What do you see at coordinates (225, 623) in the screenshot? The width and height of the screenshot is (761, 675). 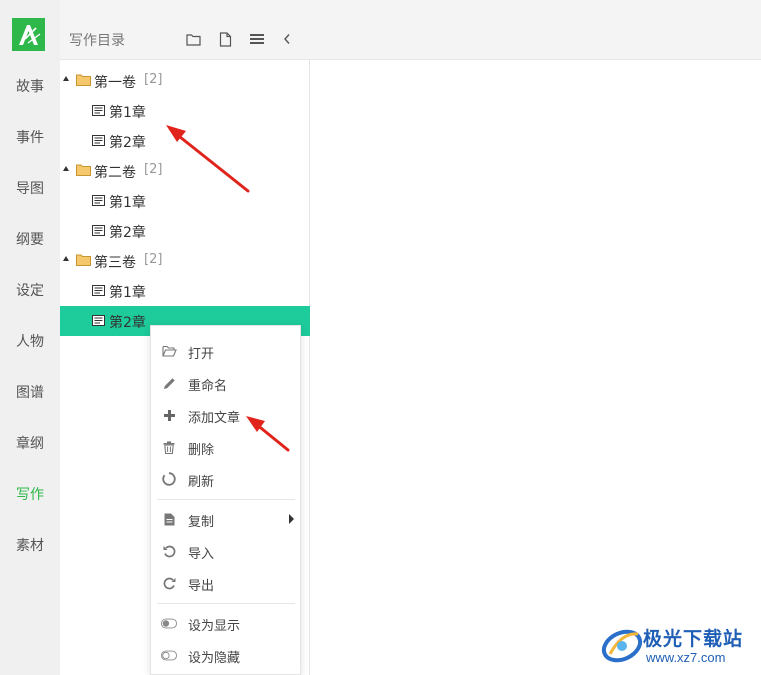 I see `menu-item-set-visible: 设为显示` at bounding box center [225, 623].